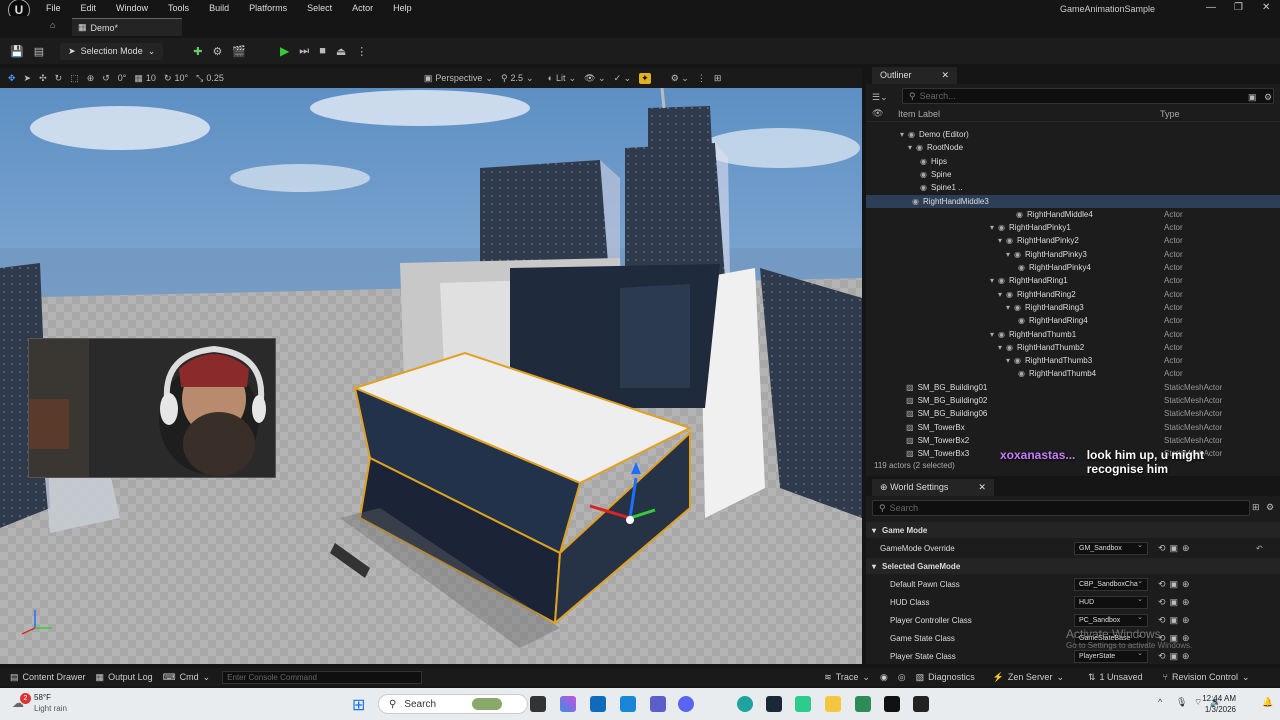 This screenshot has height=720, width=1280. What do you see at coordinates (1267, 702) in the screenshot?
I see `notification-icon: 🔔` at bounding box center [1267, 702].